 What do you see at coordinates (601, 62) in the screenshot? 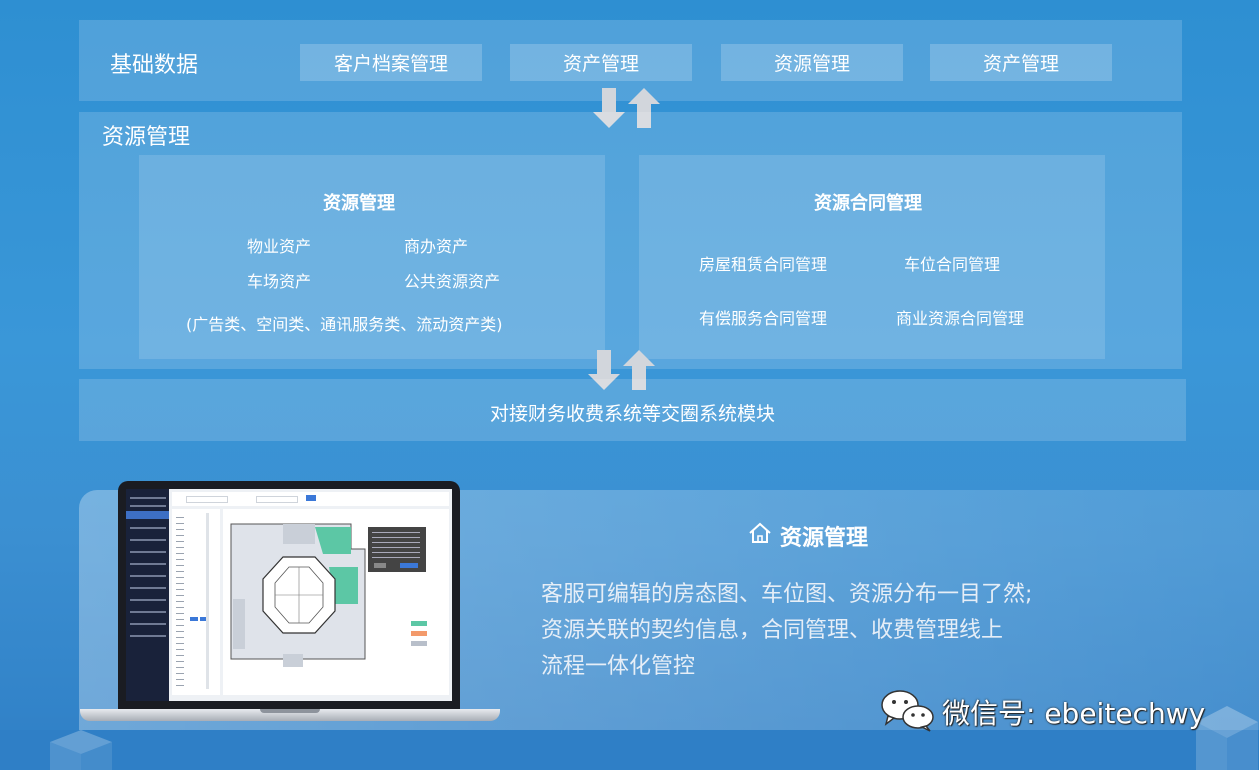
I see `chip-asset-management: 资产管理` at bounding box center [601, 62].